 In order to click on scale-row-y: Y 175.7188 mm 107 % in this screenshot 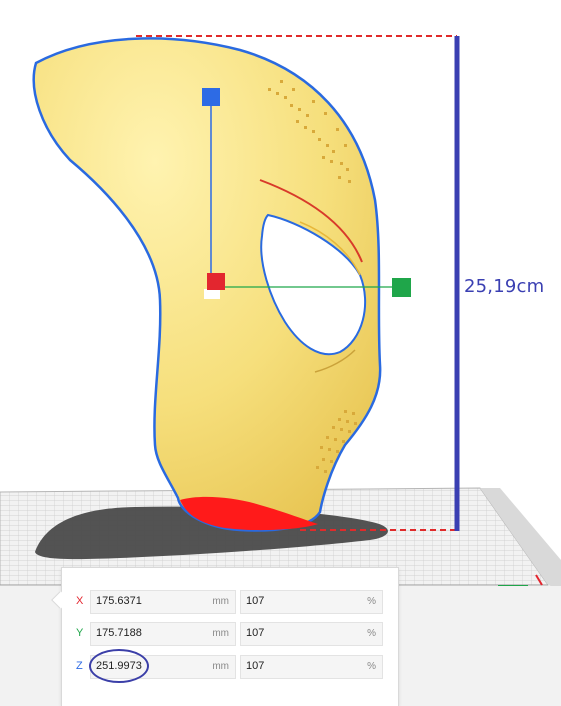, I will do `click(230, 635)`.